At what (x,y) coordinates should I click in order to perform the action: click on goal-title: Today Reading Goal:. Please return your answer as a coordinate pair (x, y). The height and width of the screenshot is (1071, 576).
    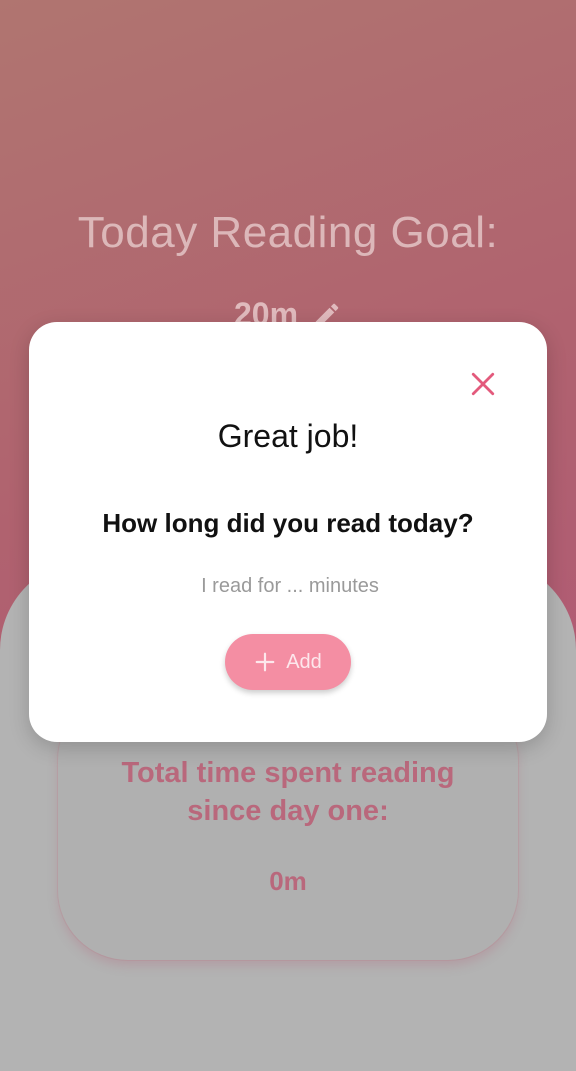
    Looking at the image, I should click on (288, 232).